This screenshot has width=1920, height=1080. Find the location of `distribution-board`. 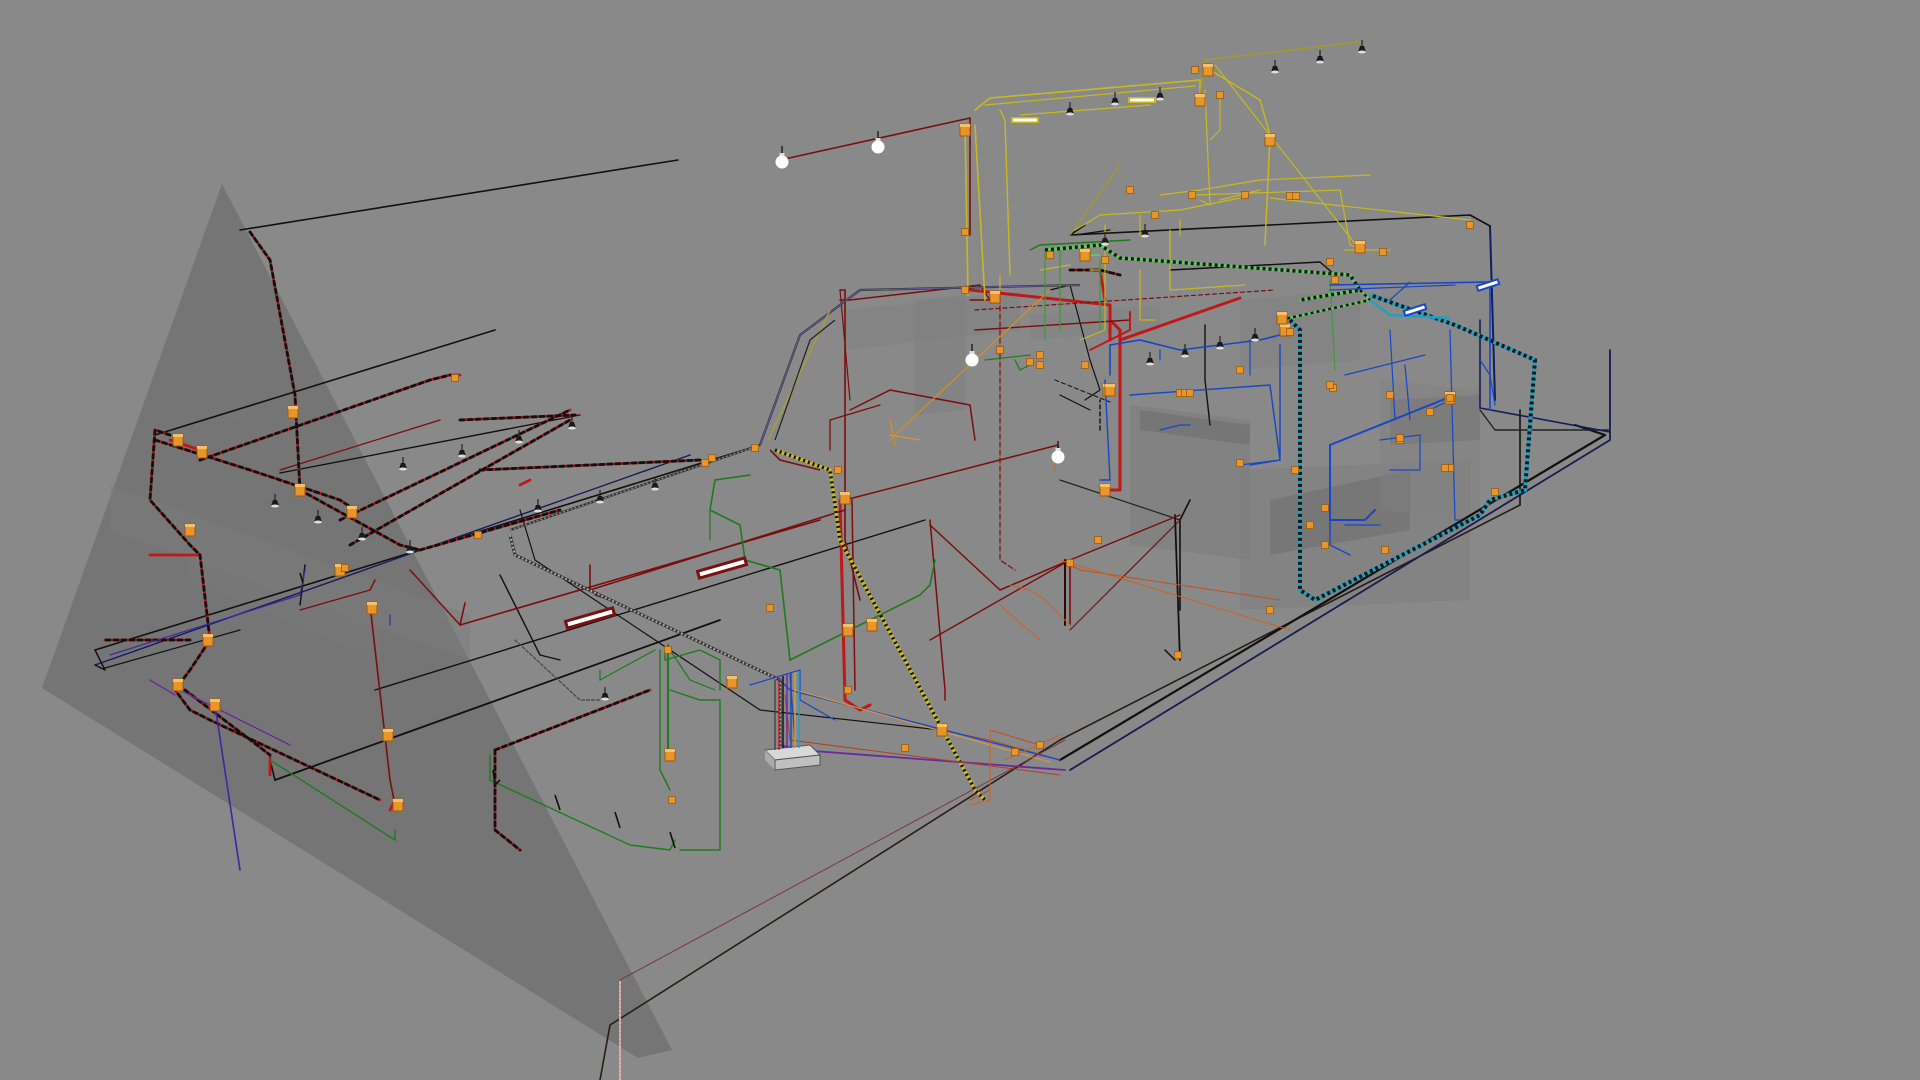

distribution-board is located at coordinates (792, 721).